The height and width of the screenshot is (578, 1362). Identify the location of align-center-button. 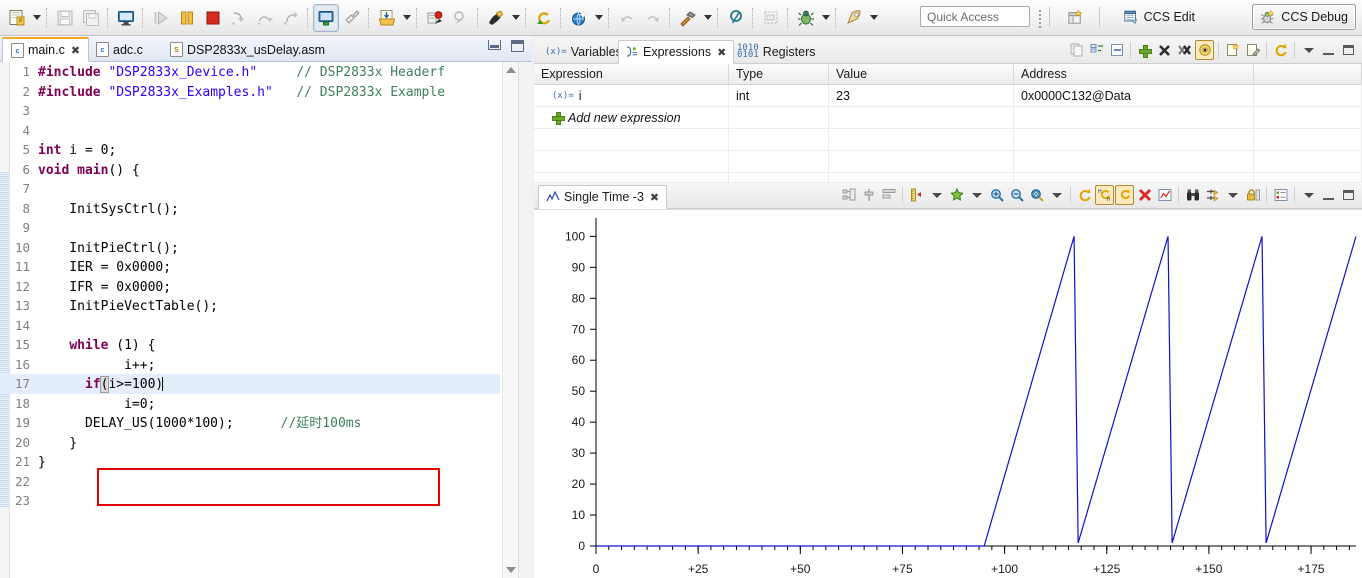
(868, 195).